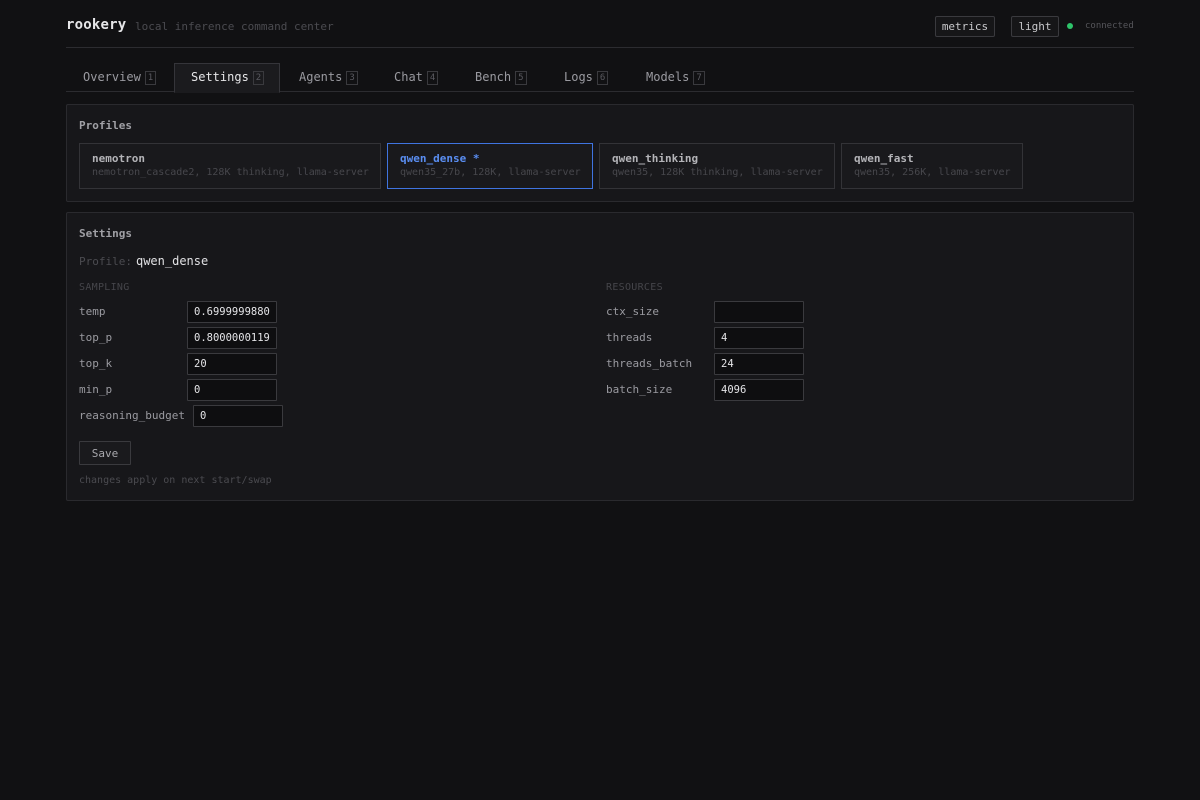 The width and height of the screenshot is (1200, 800). Describe the element at coordinates (105, 233) in the screenshot. I see `settings-title: Settings` at that location.